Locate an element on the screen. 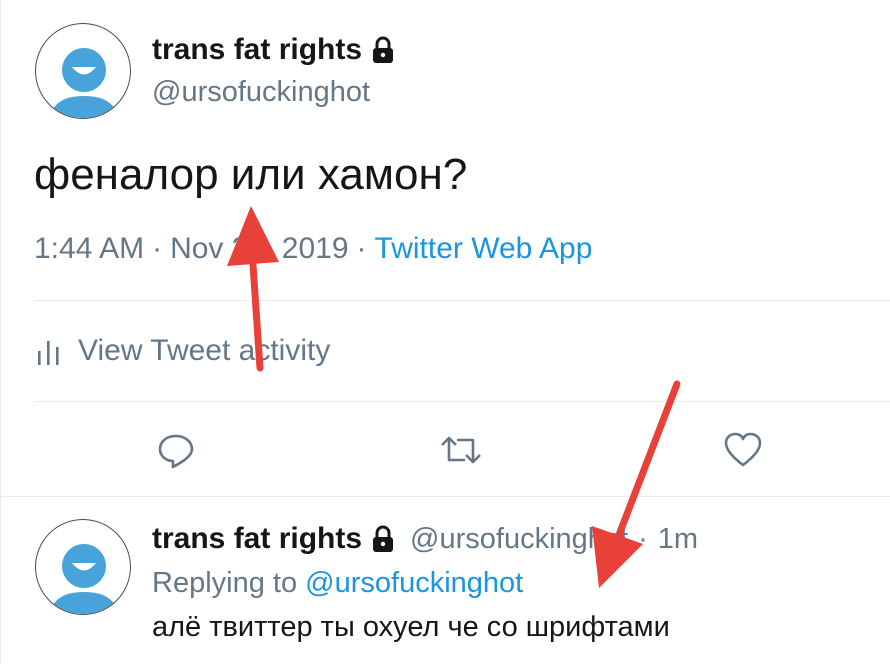 The image size is (890, 664). author-handle: @ursofuckinghot is located at coordinates (261, 92).